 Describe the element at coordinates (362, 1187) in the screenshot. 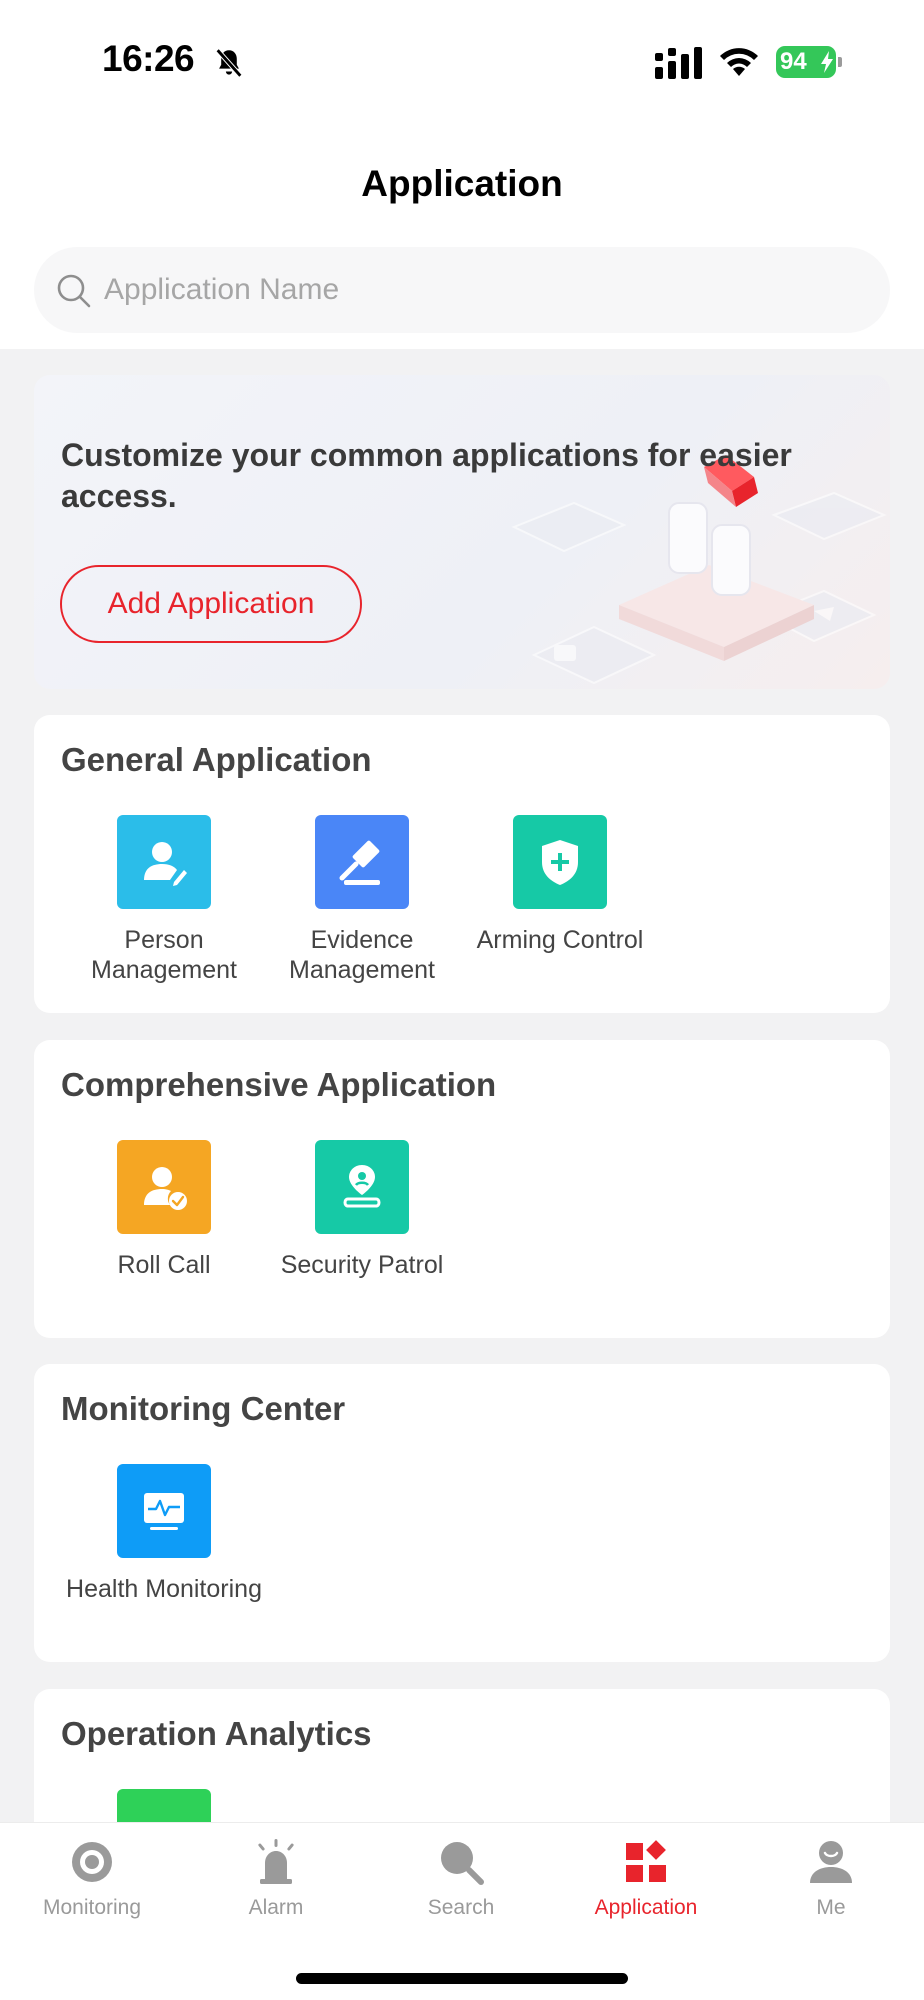

I see `patrol-route-icon` at that location.